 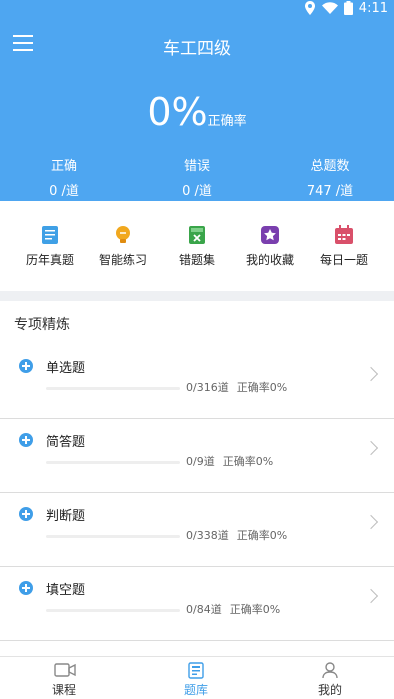 I want to click on topic-short-answer: 简答题 0/9道 正确率0%, so click(x=197, y=456).